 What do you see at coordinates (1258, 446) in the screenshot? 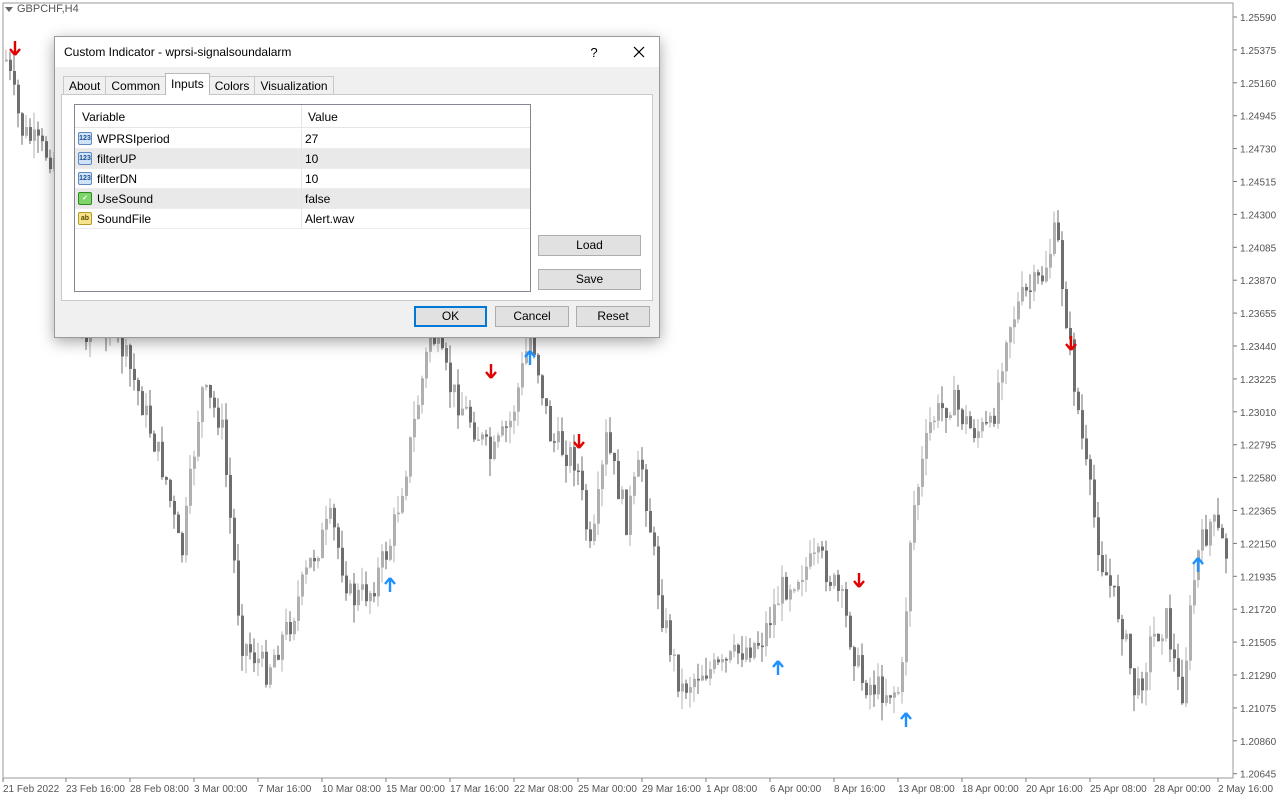
I see `price-axis-label: 1.22795` at bounding box center [1258, 446].